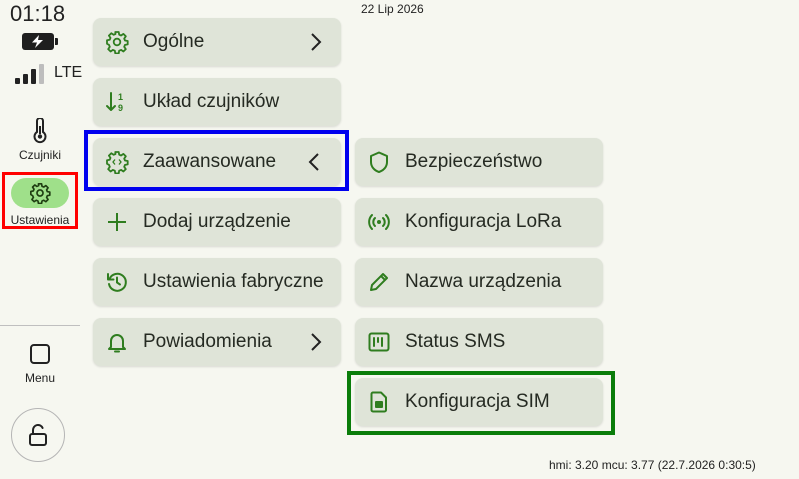 The height and width of the screenshot is (479, 799). Describe the element at coordinates (120, 97) in the screenshot. I see `svg-text: 1` at that location.